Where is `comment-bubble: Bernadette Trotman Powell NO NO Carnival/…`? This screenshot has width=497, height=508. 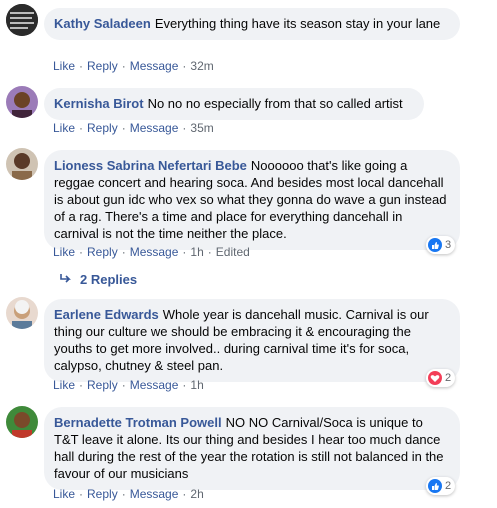
comment-bubble: Bernadette Trotman Powell NO NO Carnival/… is located at coordinates (252, 448).